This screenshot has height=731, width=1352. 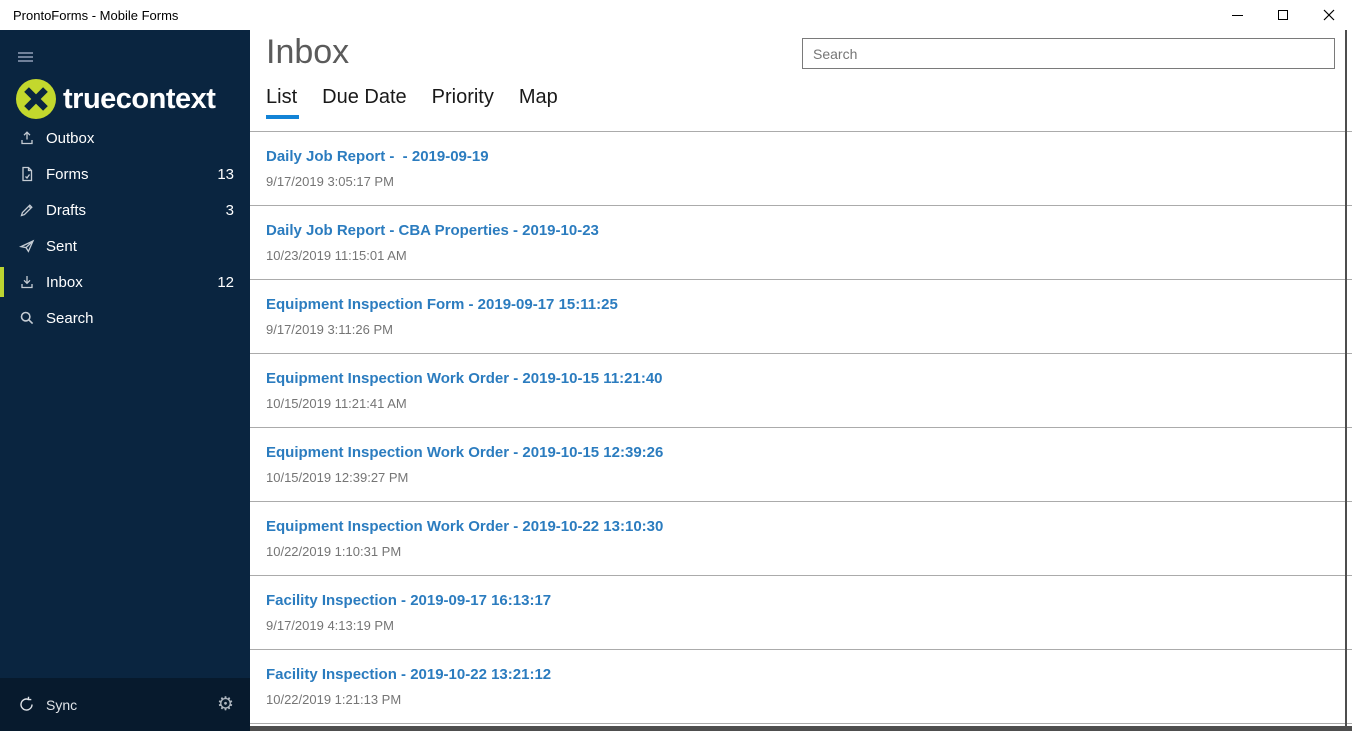 I want to click on sidebar-item-label: Sent, so click(x=61, y=246).